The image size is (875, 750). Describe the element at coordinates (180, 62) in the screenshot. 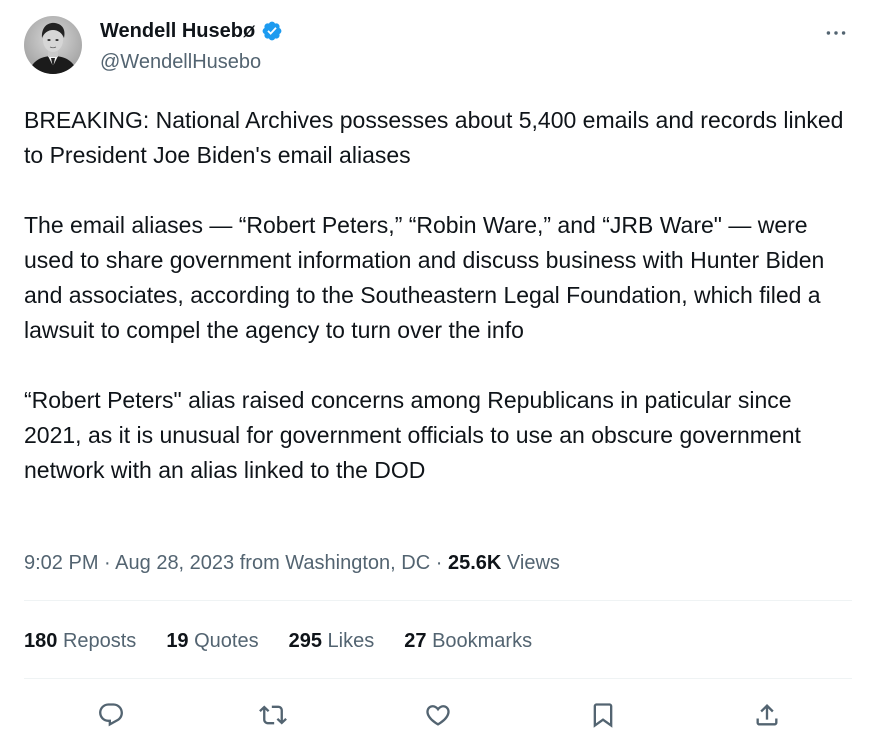

I see `author-handle: @WendellHusebo` at that location.